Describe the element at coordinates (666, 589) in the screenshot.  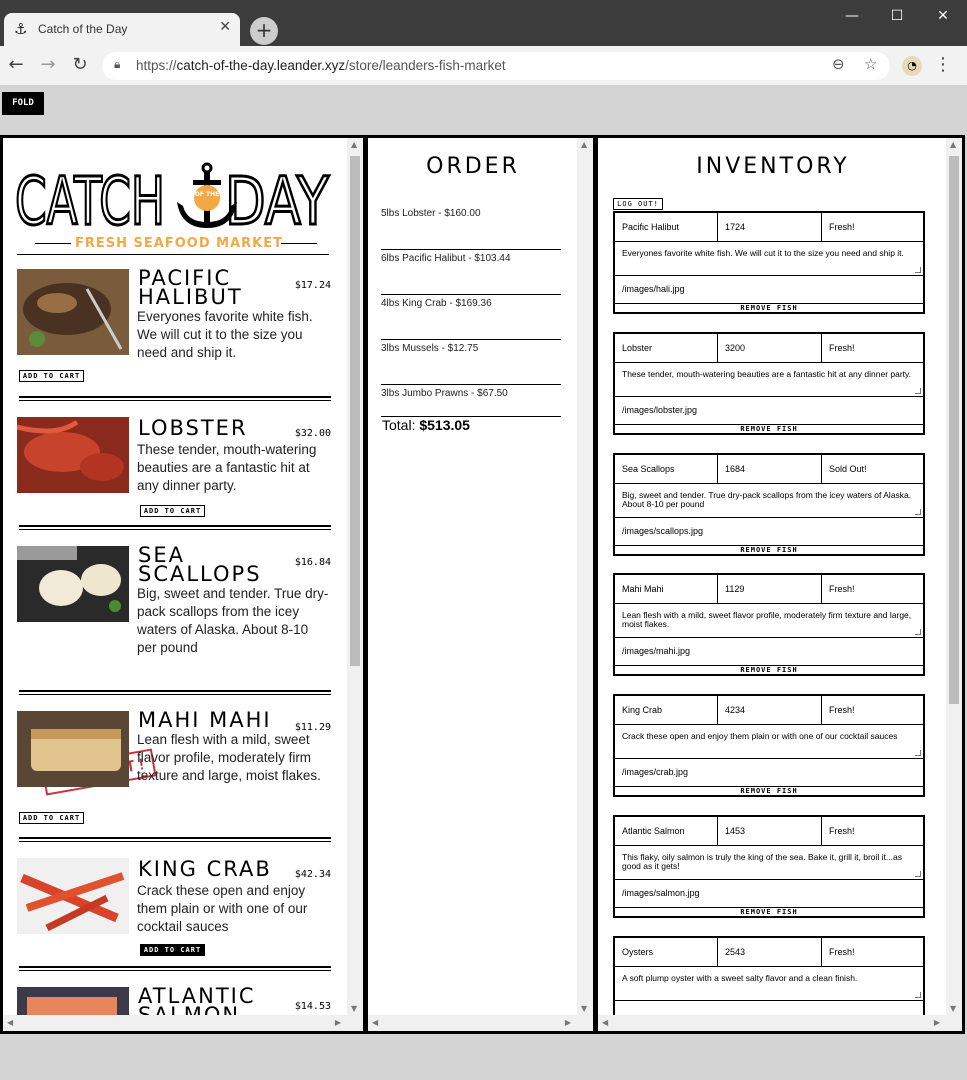
I see `fish-name-input: Mahi Mahi` at that location.